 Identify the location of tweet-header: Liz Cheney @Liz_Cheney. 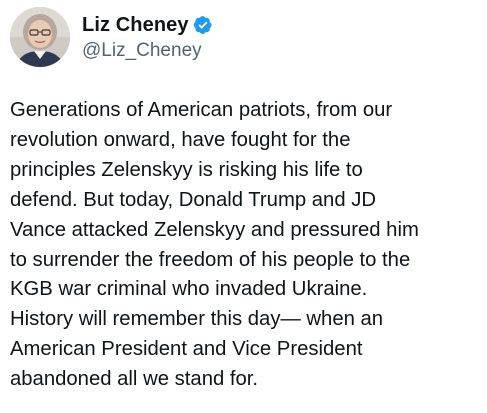
(111, 37).